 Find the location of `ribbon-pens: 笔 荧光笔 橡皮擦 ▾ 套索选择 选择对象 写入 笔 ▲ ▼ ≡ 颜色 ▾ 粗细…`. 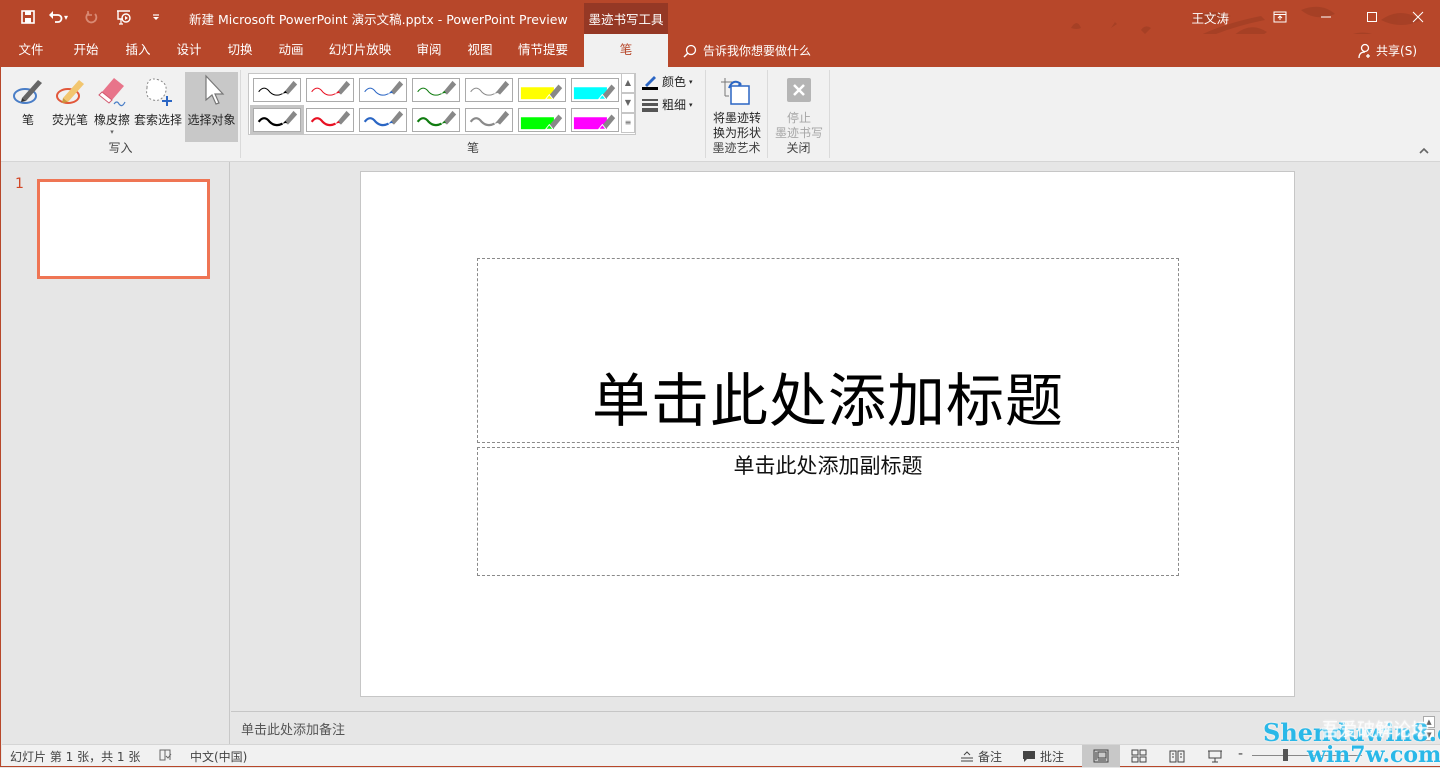

ribbon-pens: 笔 荧光笔 橡皮擦 ▾ 套索选择 选择对象 写入 笔 ▲ ▼ ≡ 颜色 ▾ 粗细… is located at coordinates (720, 114).